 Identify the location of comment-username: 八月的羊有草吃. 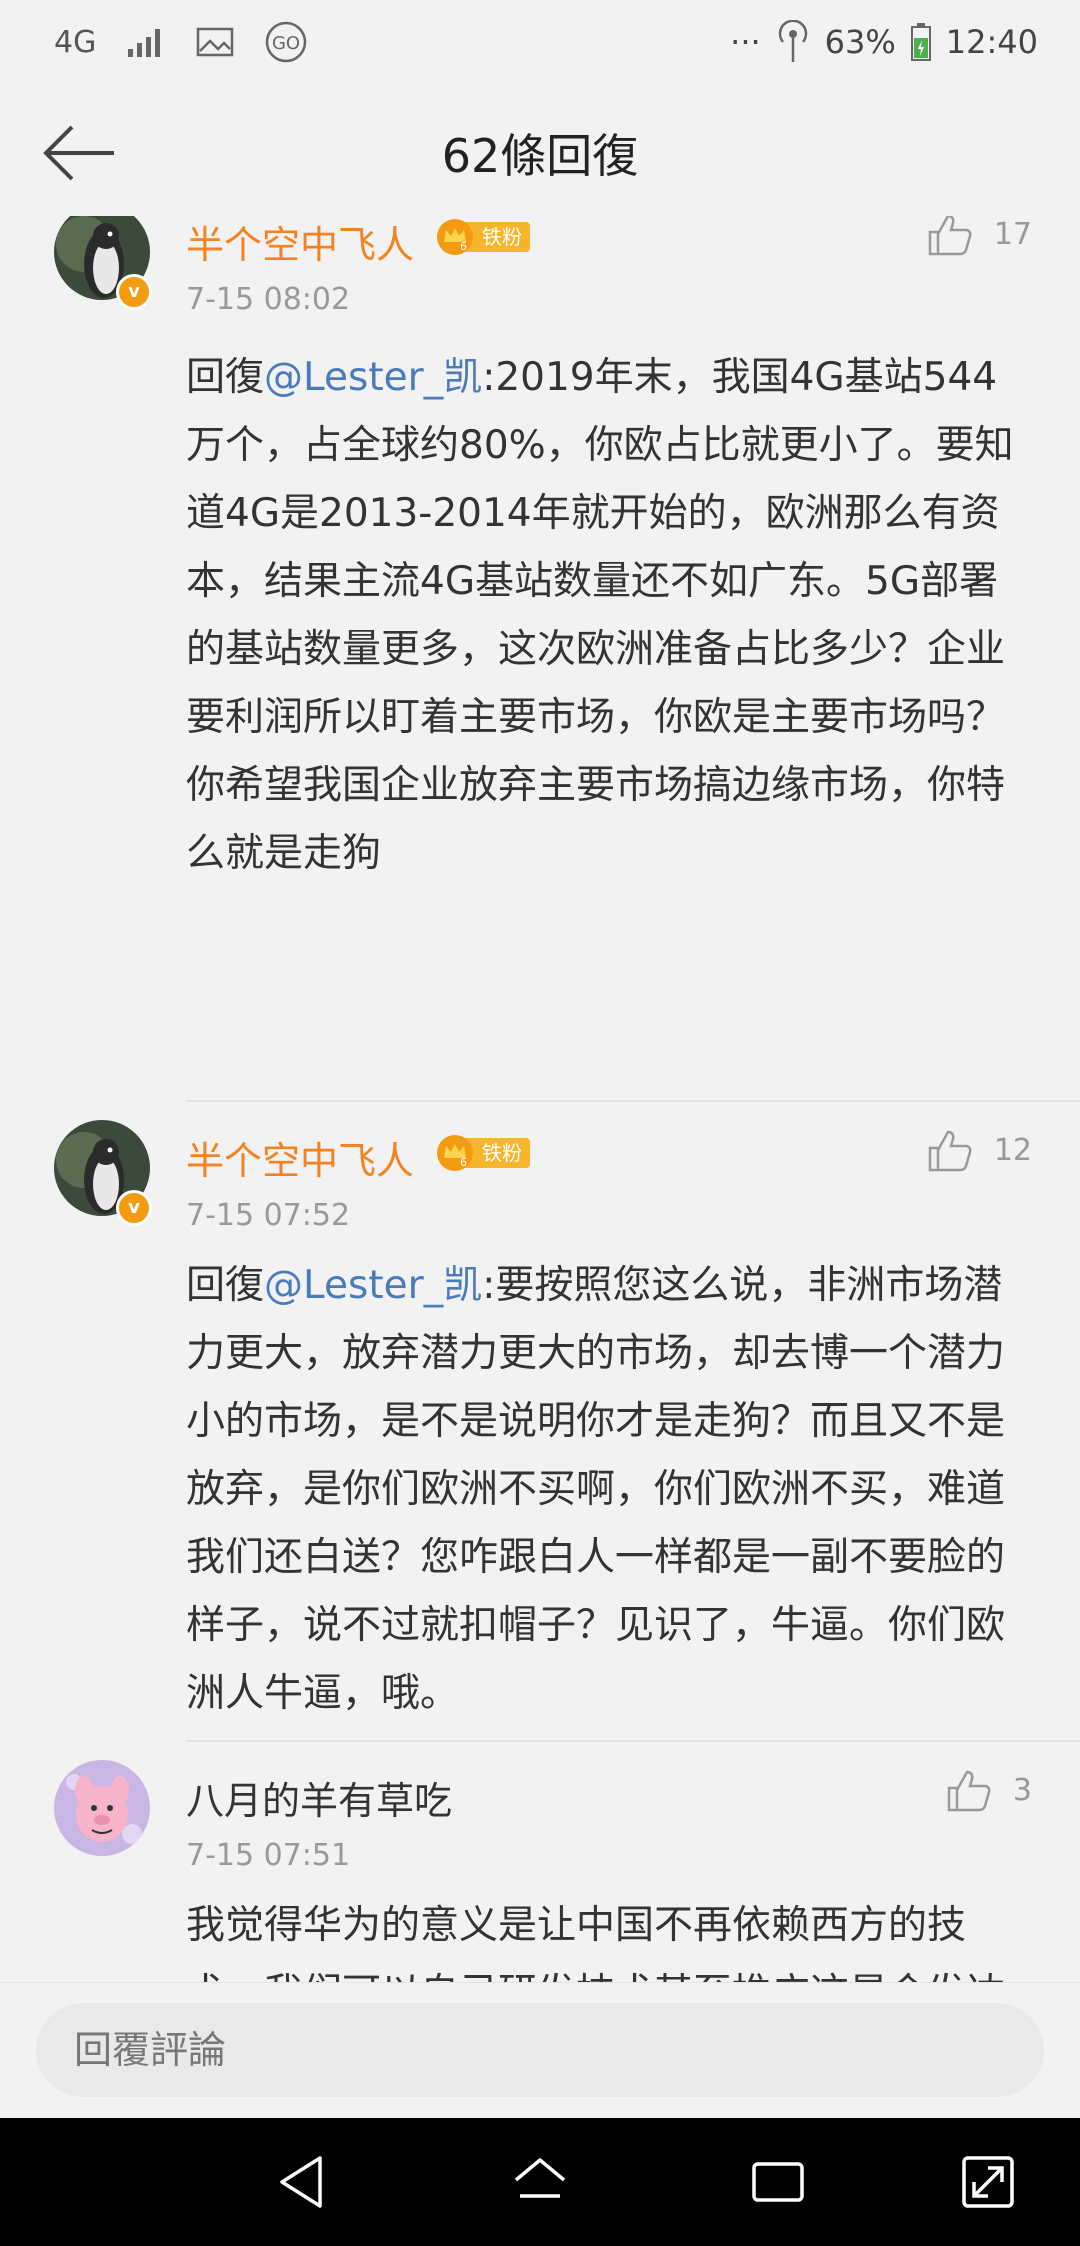
(319, 1797).